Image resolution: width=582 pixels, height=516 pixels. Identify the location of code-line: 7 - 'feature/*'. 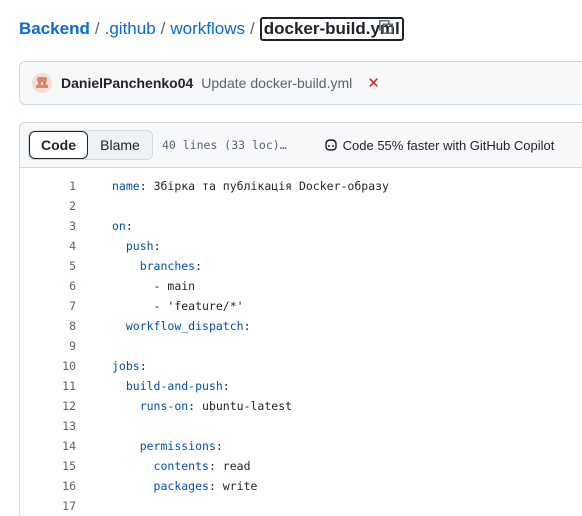
(301, 306).